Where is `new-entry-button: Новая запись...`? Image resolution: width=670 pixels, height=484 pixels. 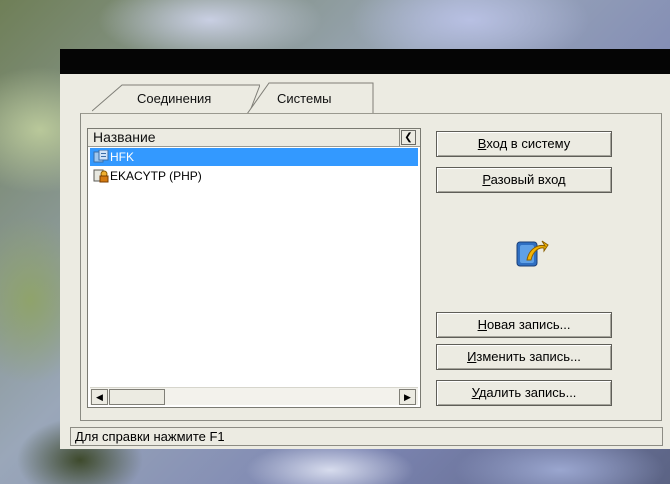 new-entry-button: Новая запись... is located at coordinates (524, 325).